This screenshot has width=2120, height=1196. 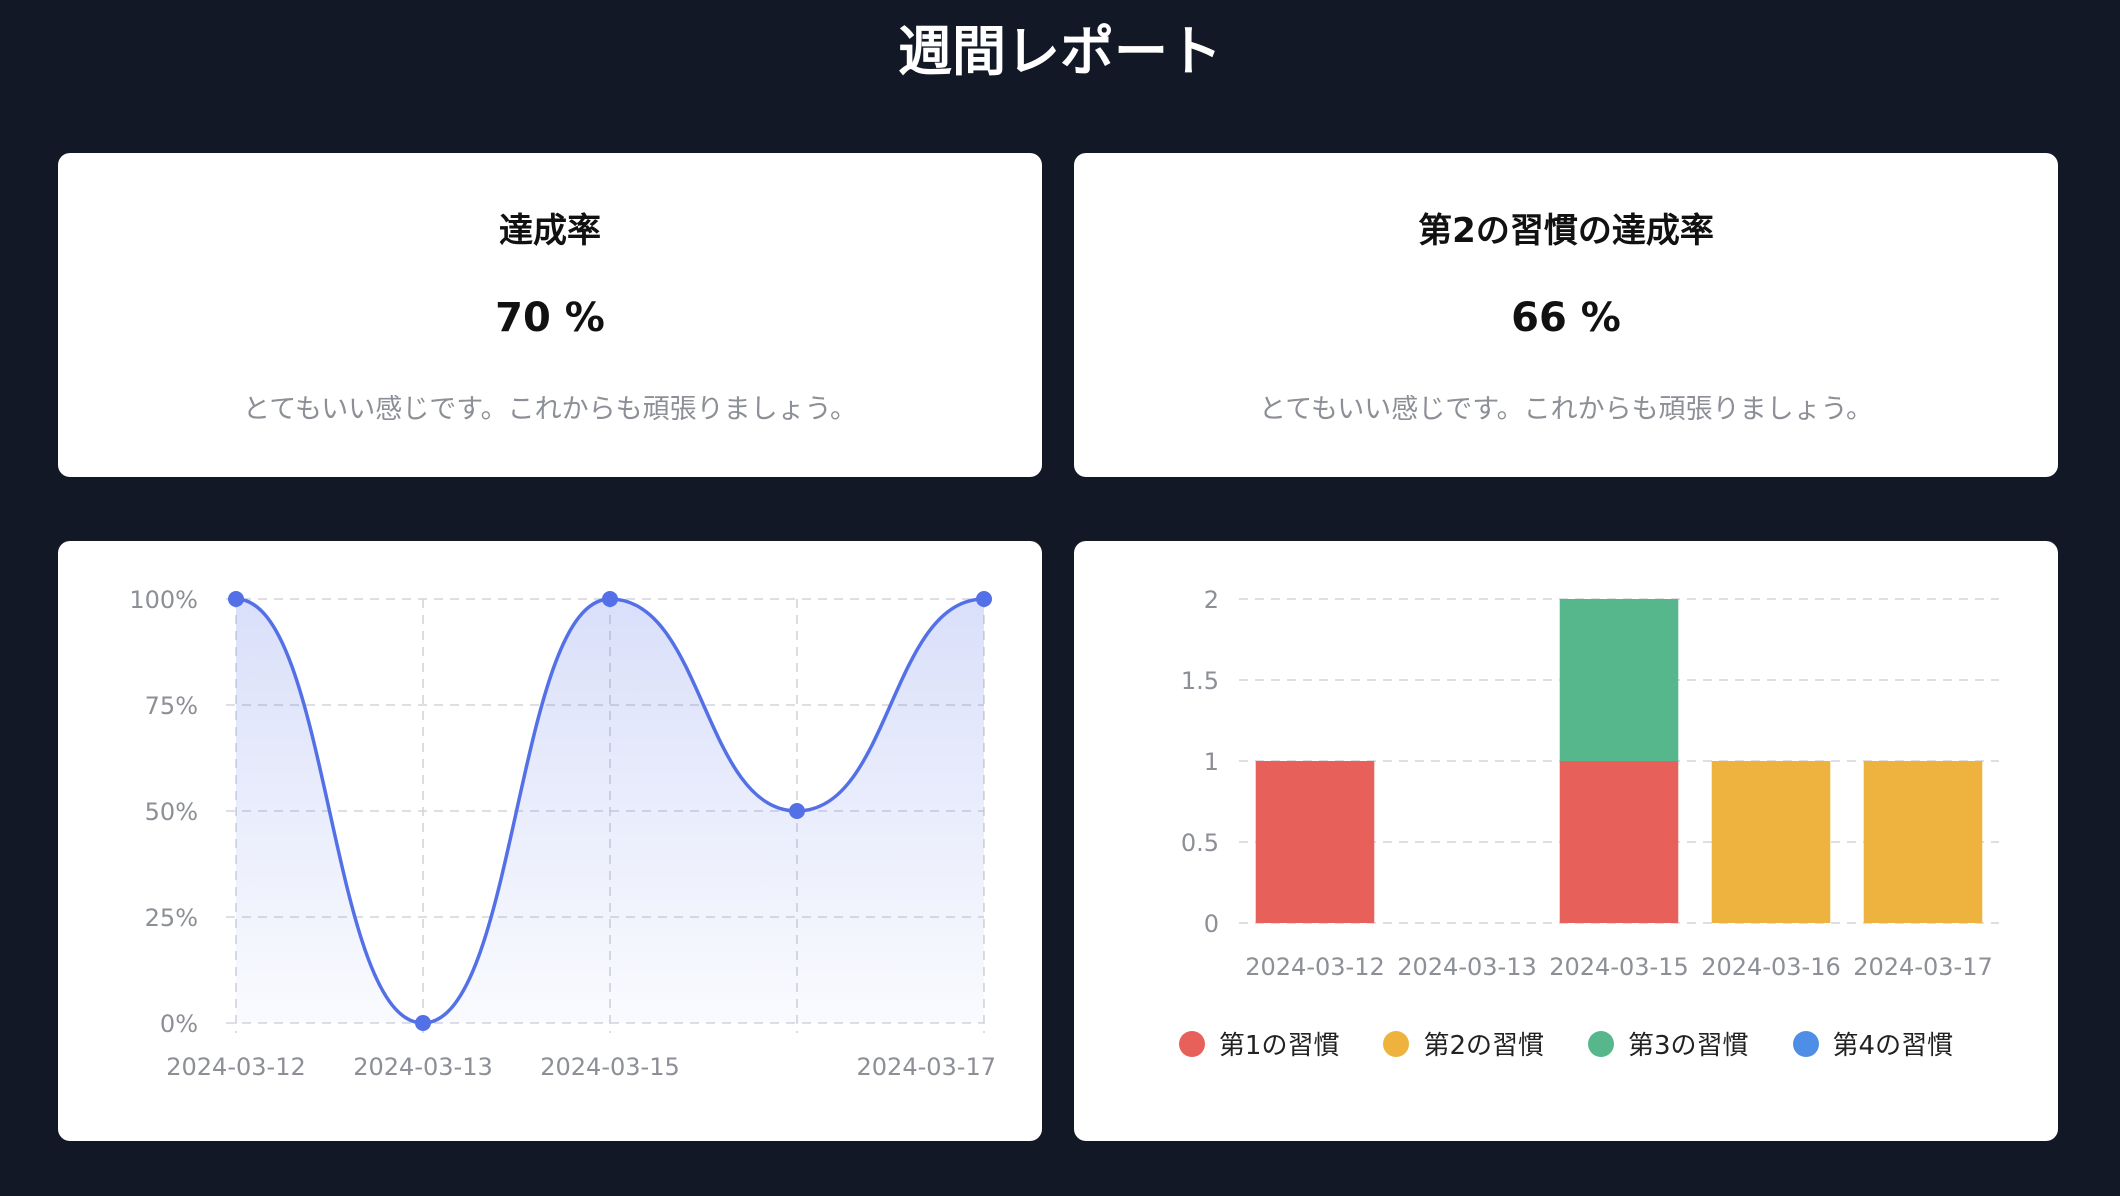 I want to click on y-tick-label: 25%, so click(x=171, y=918).